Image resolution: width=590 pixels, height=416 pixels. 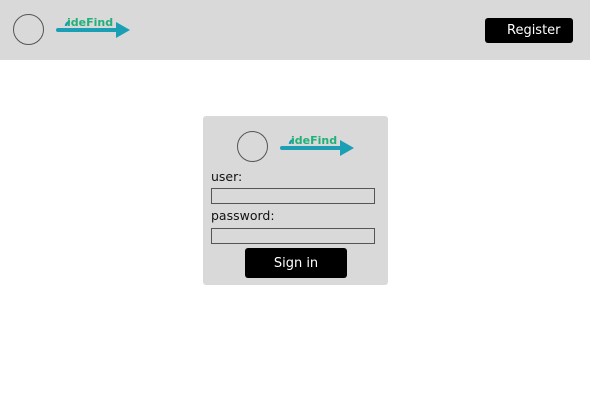 What do you see at coordinates (295, 30) in the screenshot?
I see `top-navigation-bar: ideFind Register` at bounding box center [295, 30].